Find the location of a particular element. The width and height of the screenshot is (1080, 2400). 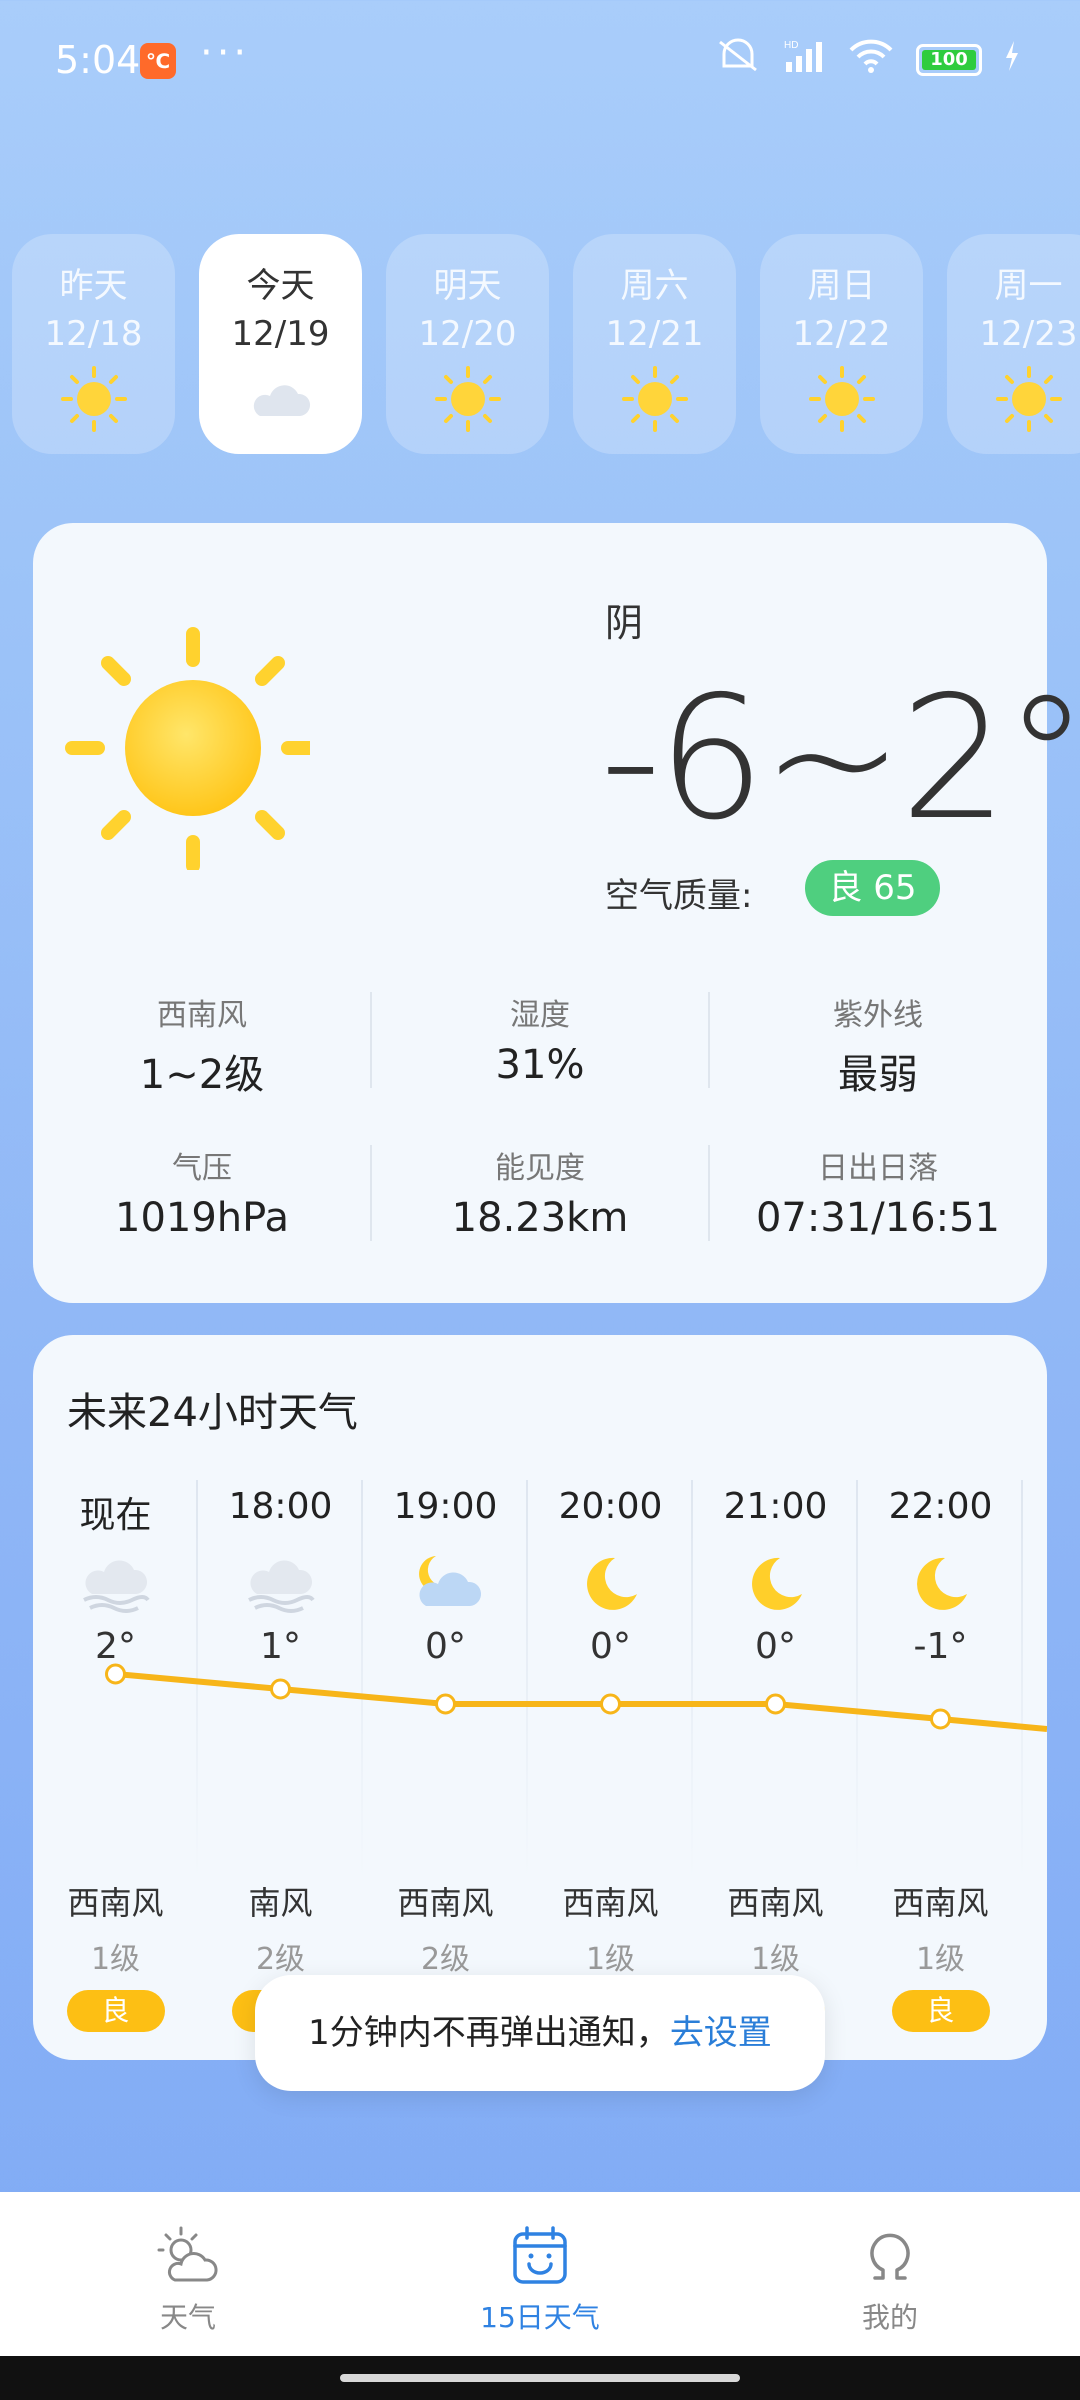

detail-uv: 紫外线 最弱 is located at coordinates (878, 1045).